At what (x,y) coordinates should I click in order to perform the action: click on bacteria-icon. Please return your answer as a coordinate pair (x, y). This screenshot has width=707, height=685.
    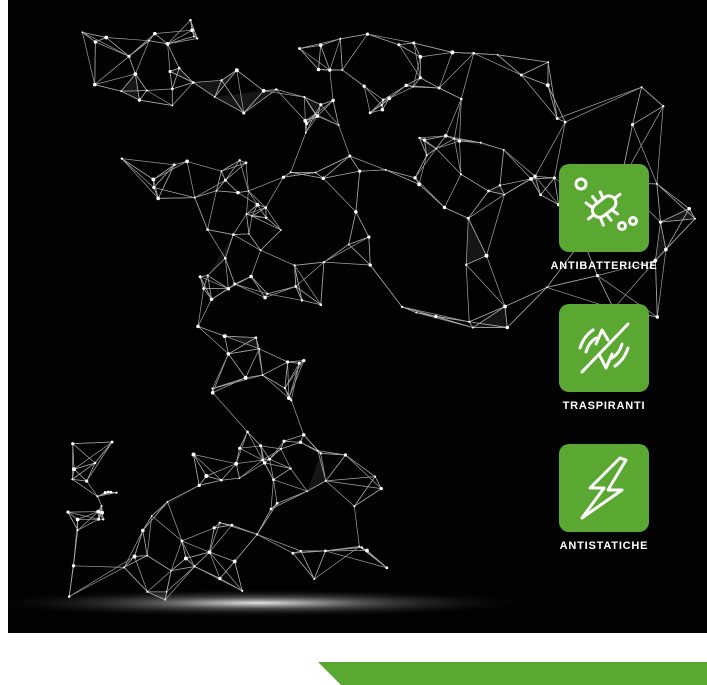
    Looking at the image, I should click on (606, 204).